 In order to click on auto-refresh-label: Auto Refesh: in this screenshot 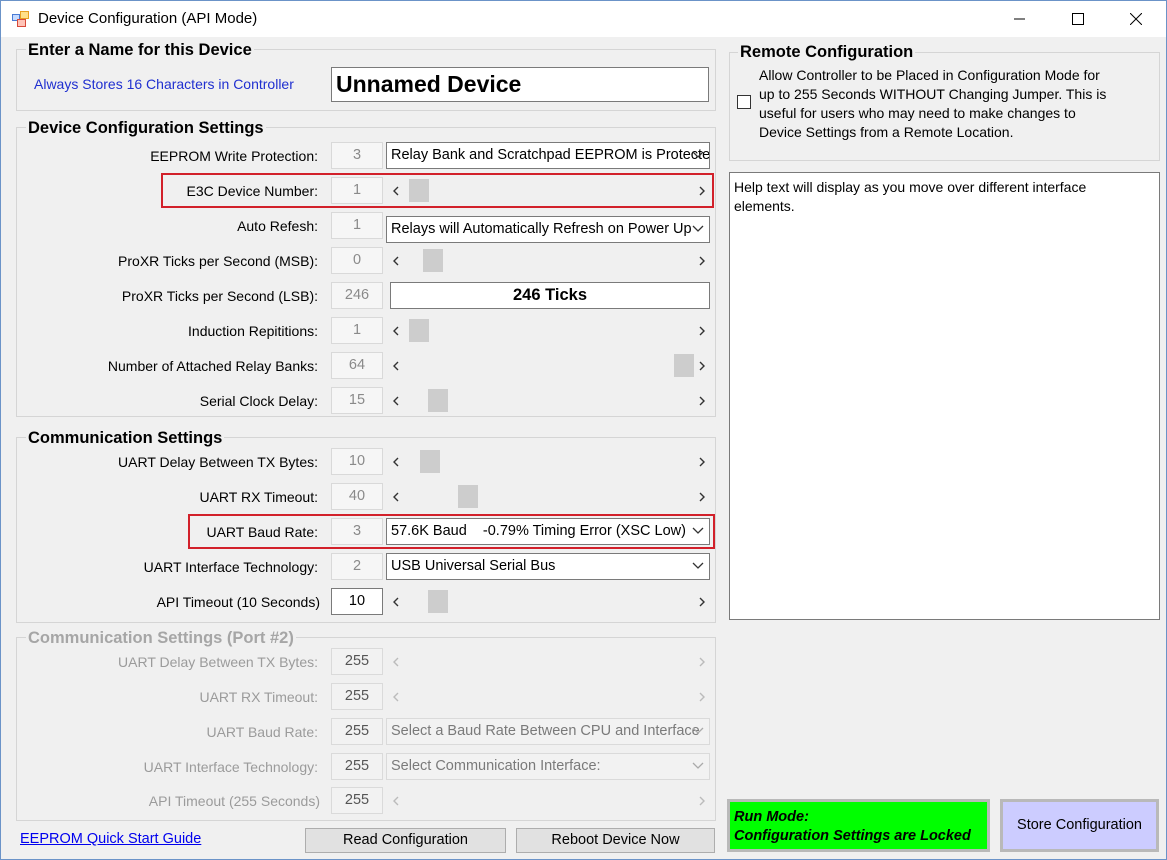, I will do `click(277, 226)`.